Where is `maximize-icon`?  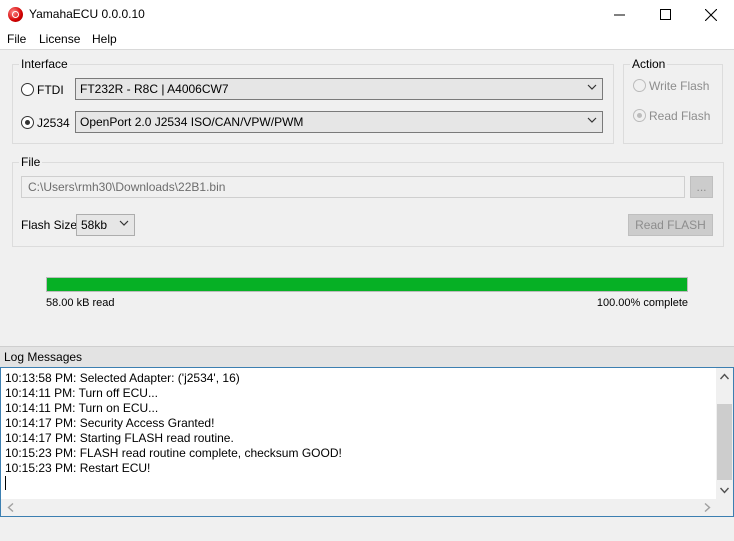
maximize-icon is located at coordinates (665, 14).